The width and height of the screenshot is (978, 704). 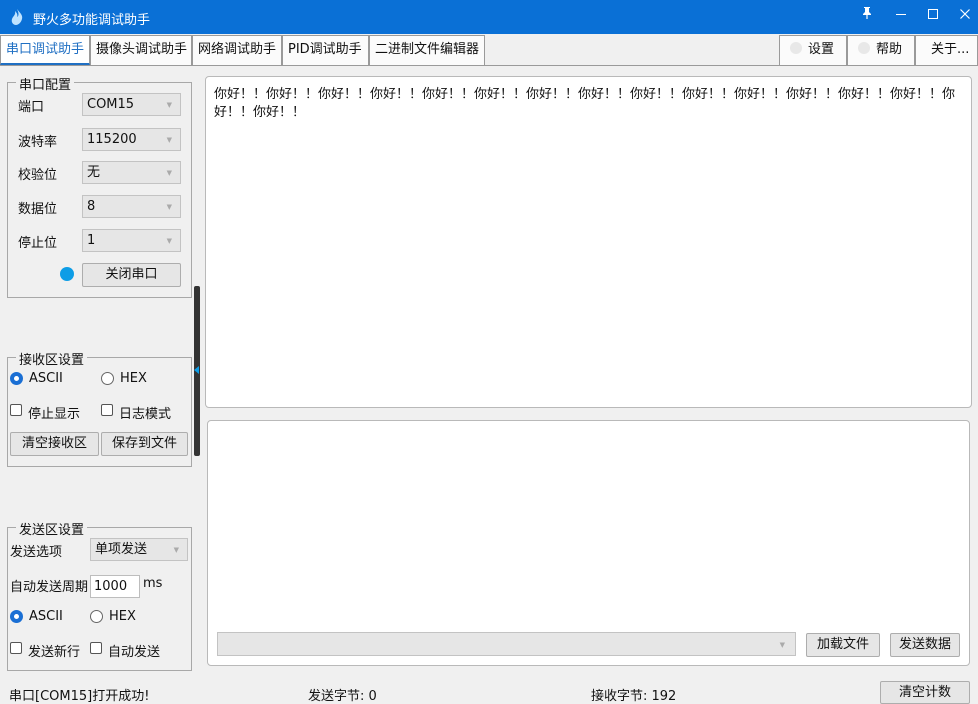 I want to click on info-icon, so click(x=864, y=48).